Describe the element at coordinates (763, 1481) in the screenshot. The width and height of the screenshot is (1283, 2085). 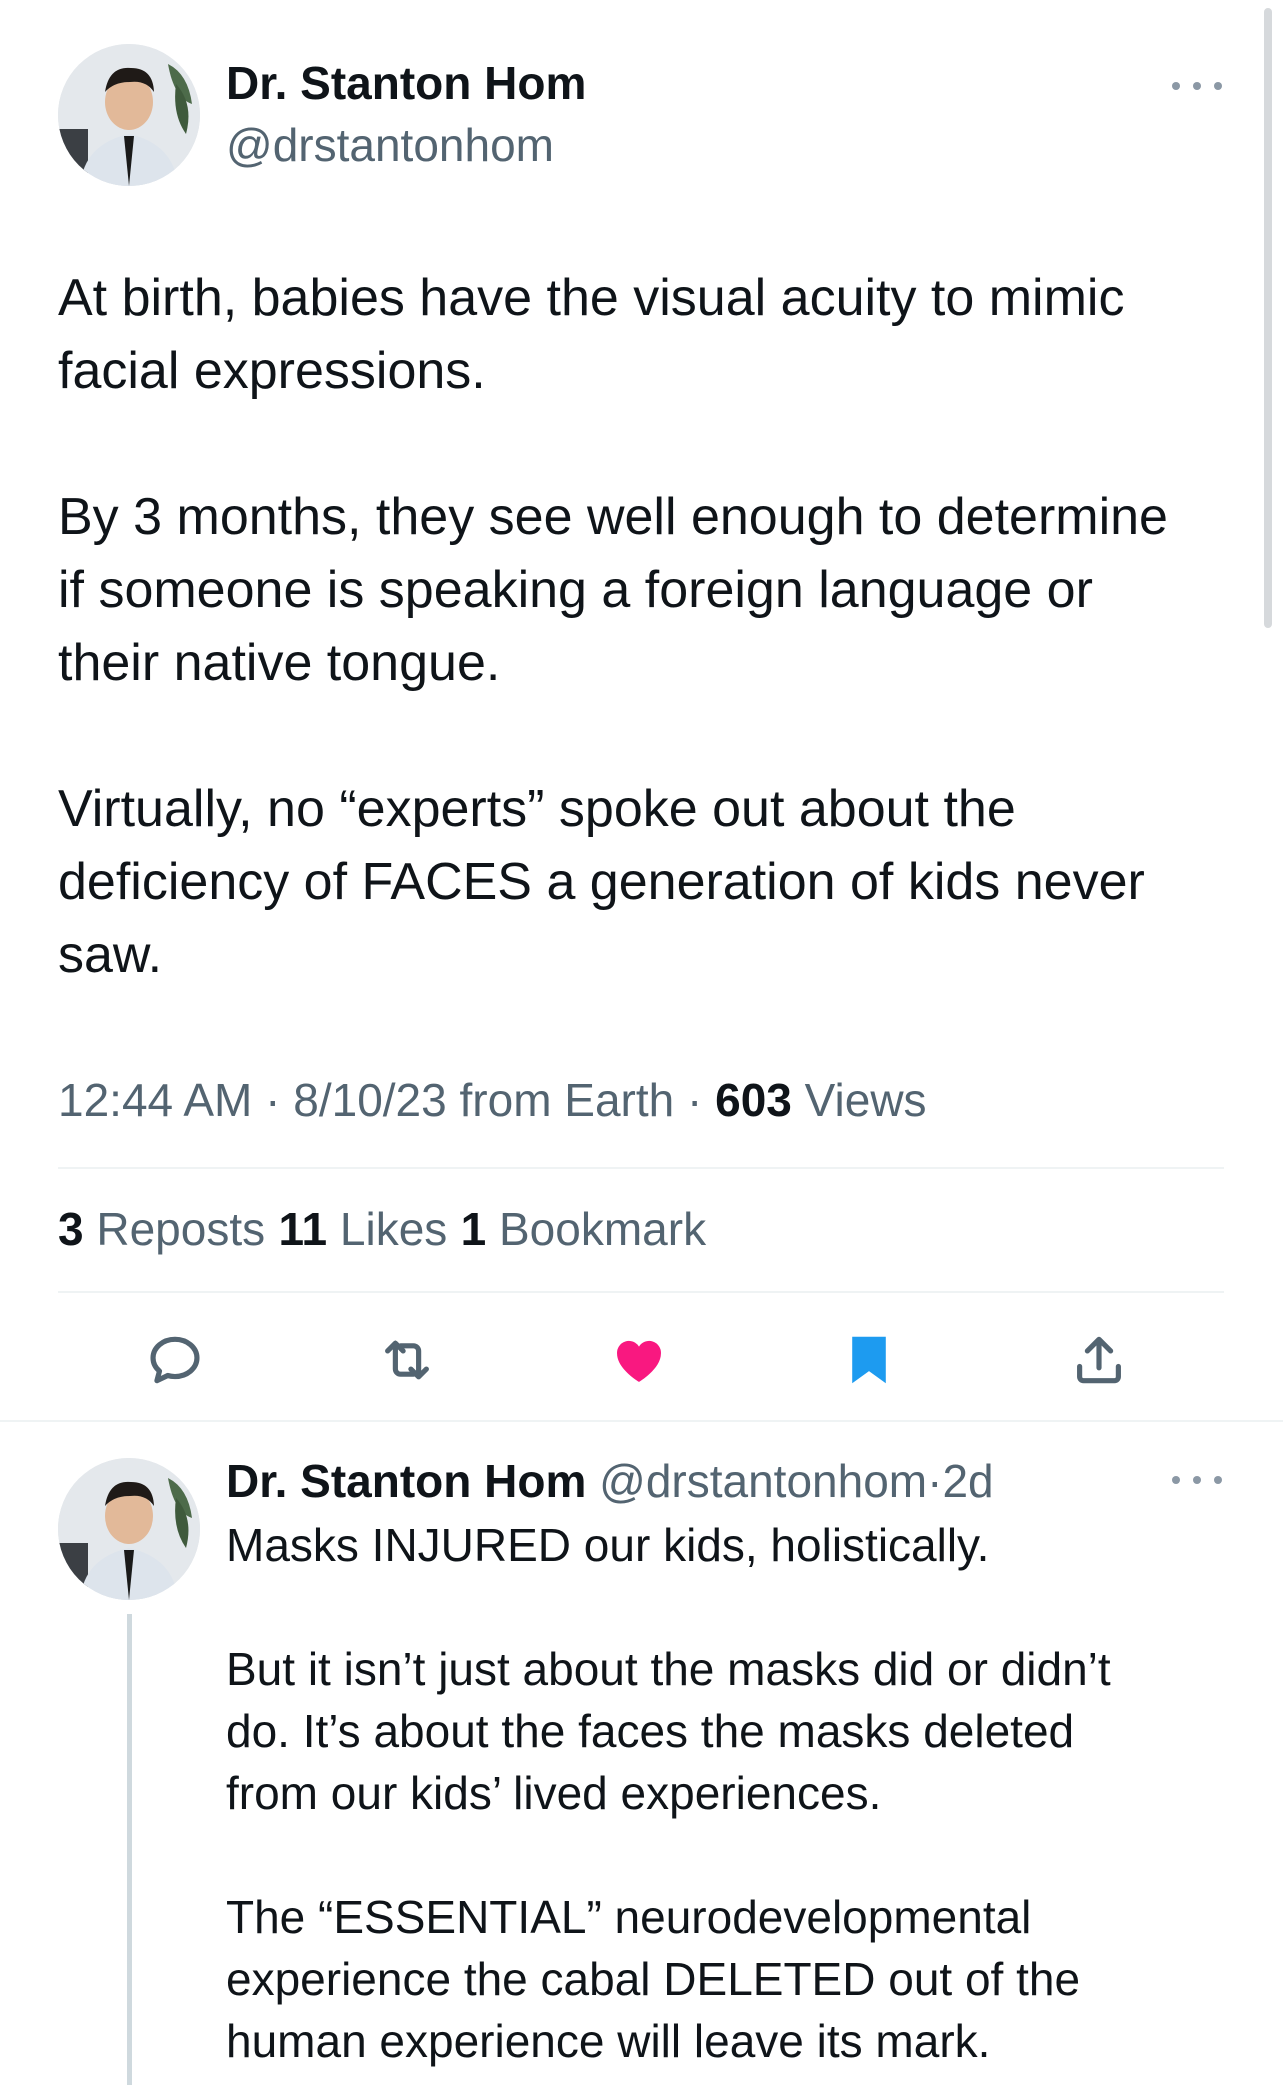
I see `reply-author-handle: @drstantonhom` at that location.